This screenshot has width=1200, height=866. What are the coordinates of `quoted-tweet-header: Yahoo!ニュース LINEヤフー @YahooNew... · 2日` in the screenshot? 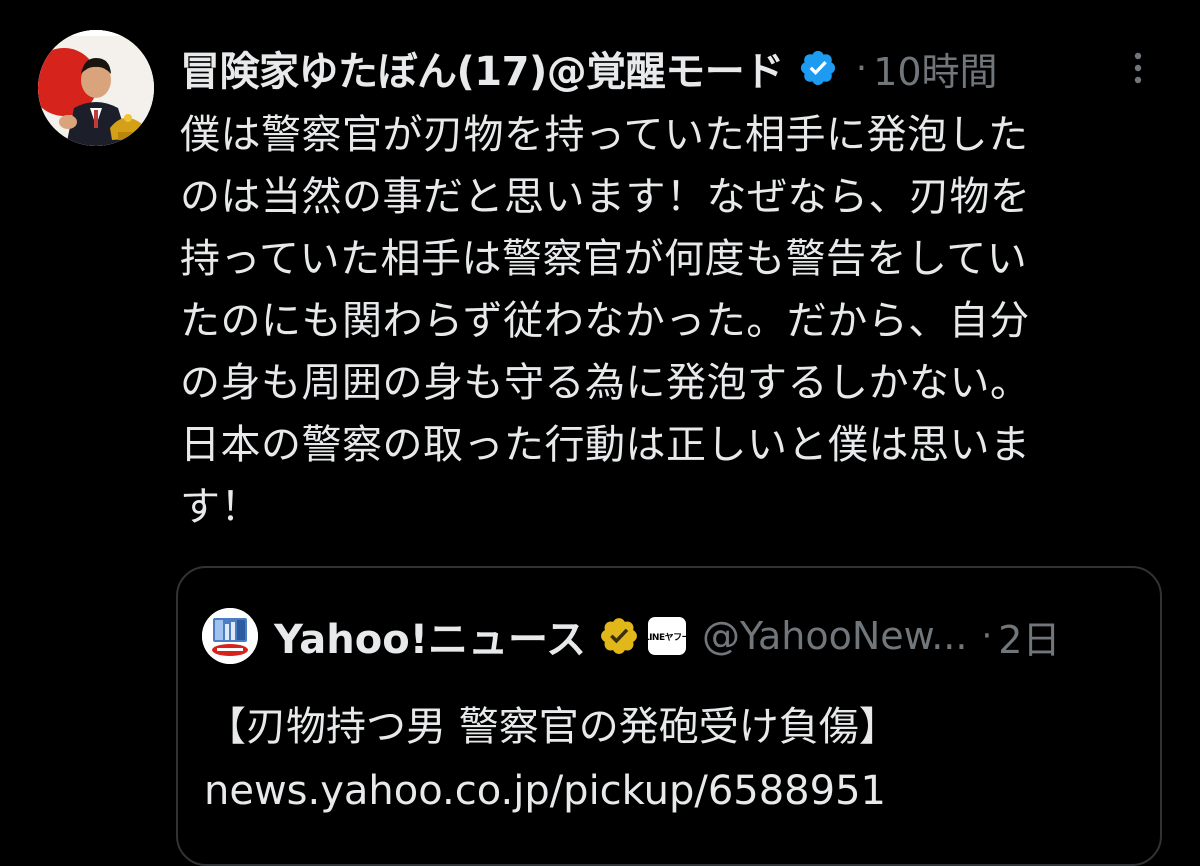 It's located at (667, 636).